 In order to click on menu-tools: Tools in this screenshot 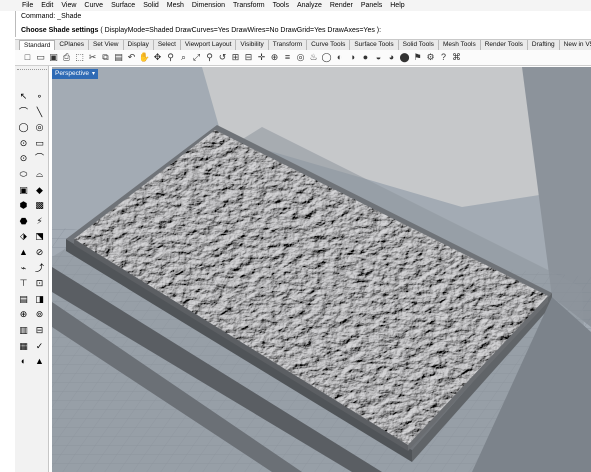, I will do `click(281, 5)`.